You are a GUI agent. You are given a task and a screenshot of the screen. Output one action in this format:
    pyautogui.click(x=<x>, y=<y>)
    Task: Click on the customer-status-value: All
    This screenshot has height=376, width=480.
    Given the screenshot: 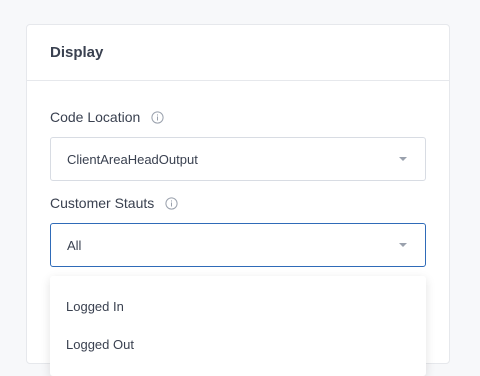 What is the action you would take?
    pyautogui.click(x=74, y=245)
    